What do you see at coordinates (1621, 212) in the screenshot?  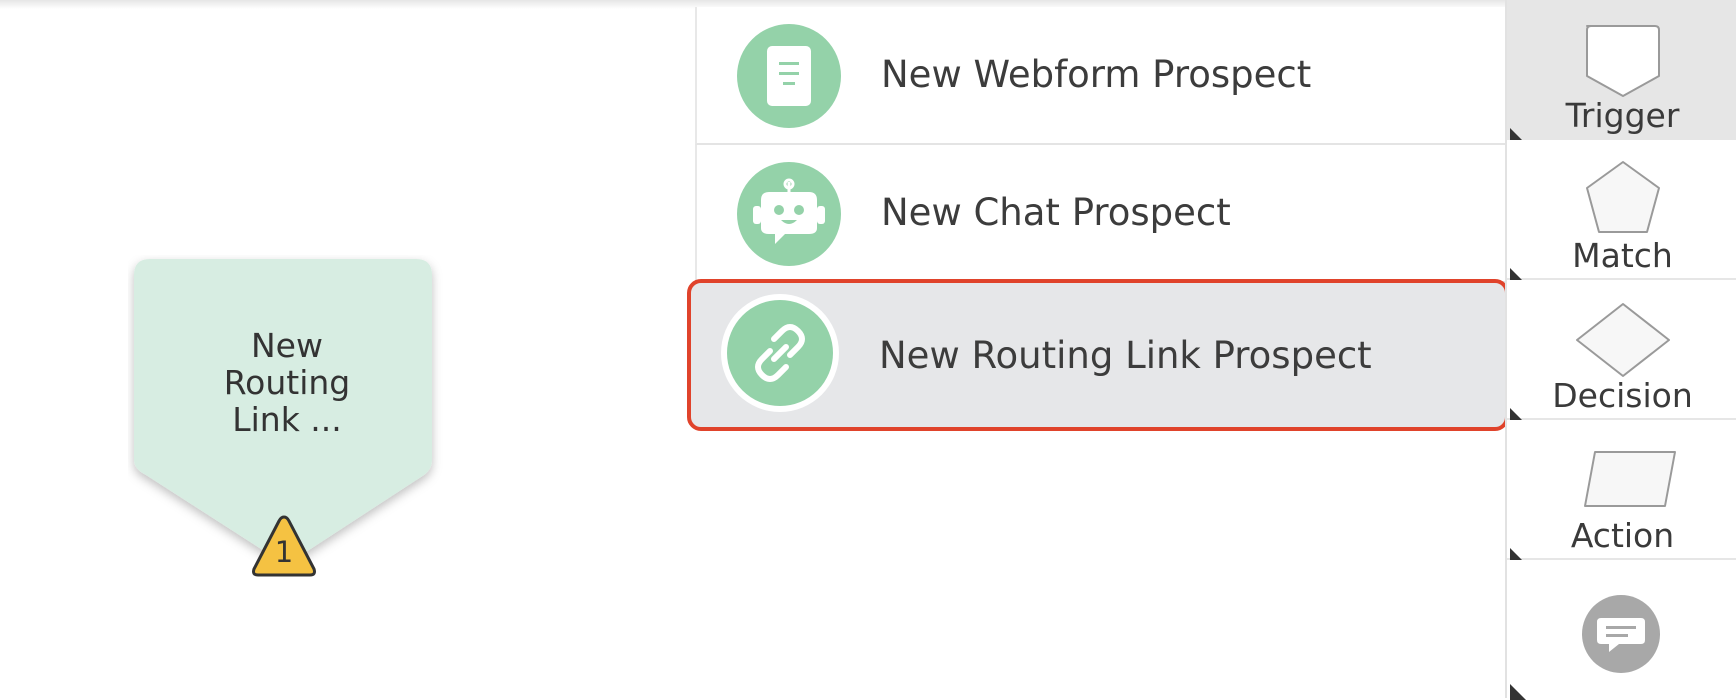 I see `tool-match: Match` at bounding box center [1621, 212].